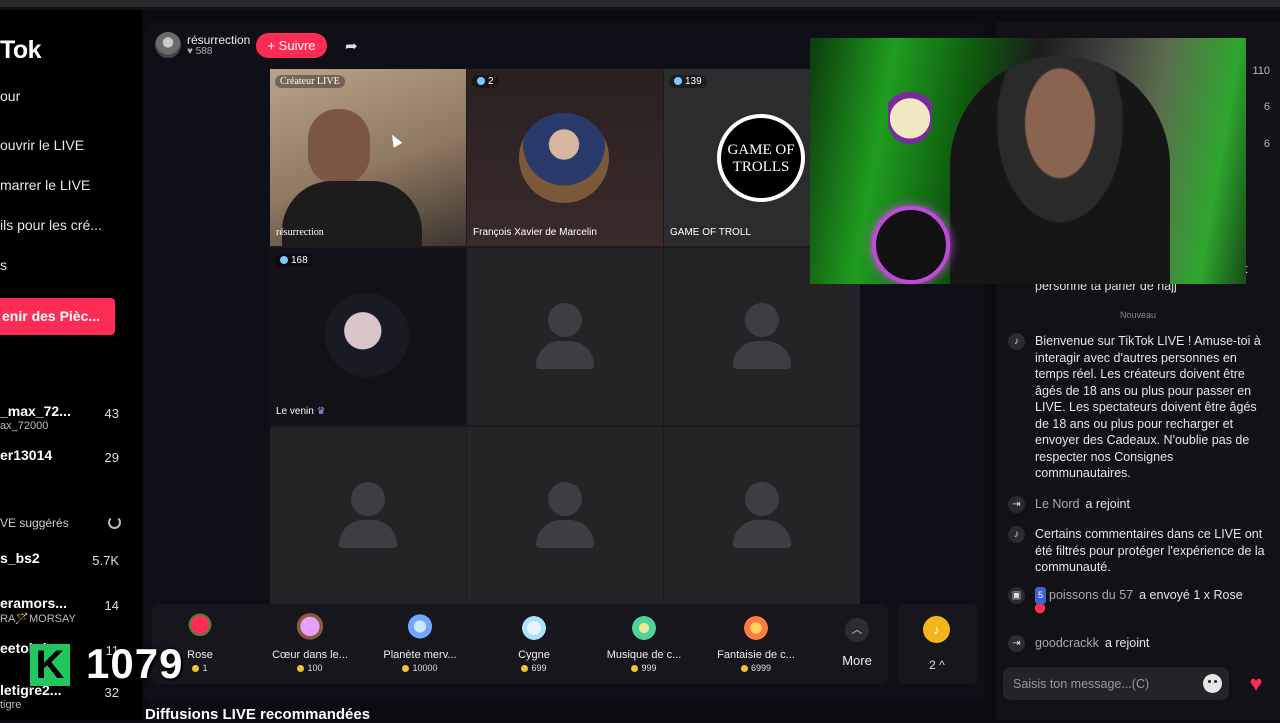  I want to click on guest-tile: 2 François Xavier de Marcelin, so click(565, 157).